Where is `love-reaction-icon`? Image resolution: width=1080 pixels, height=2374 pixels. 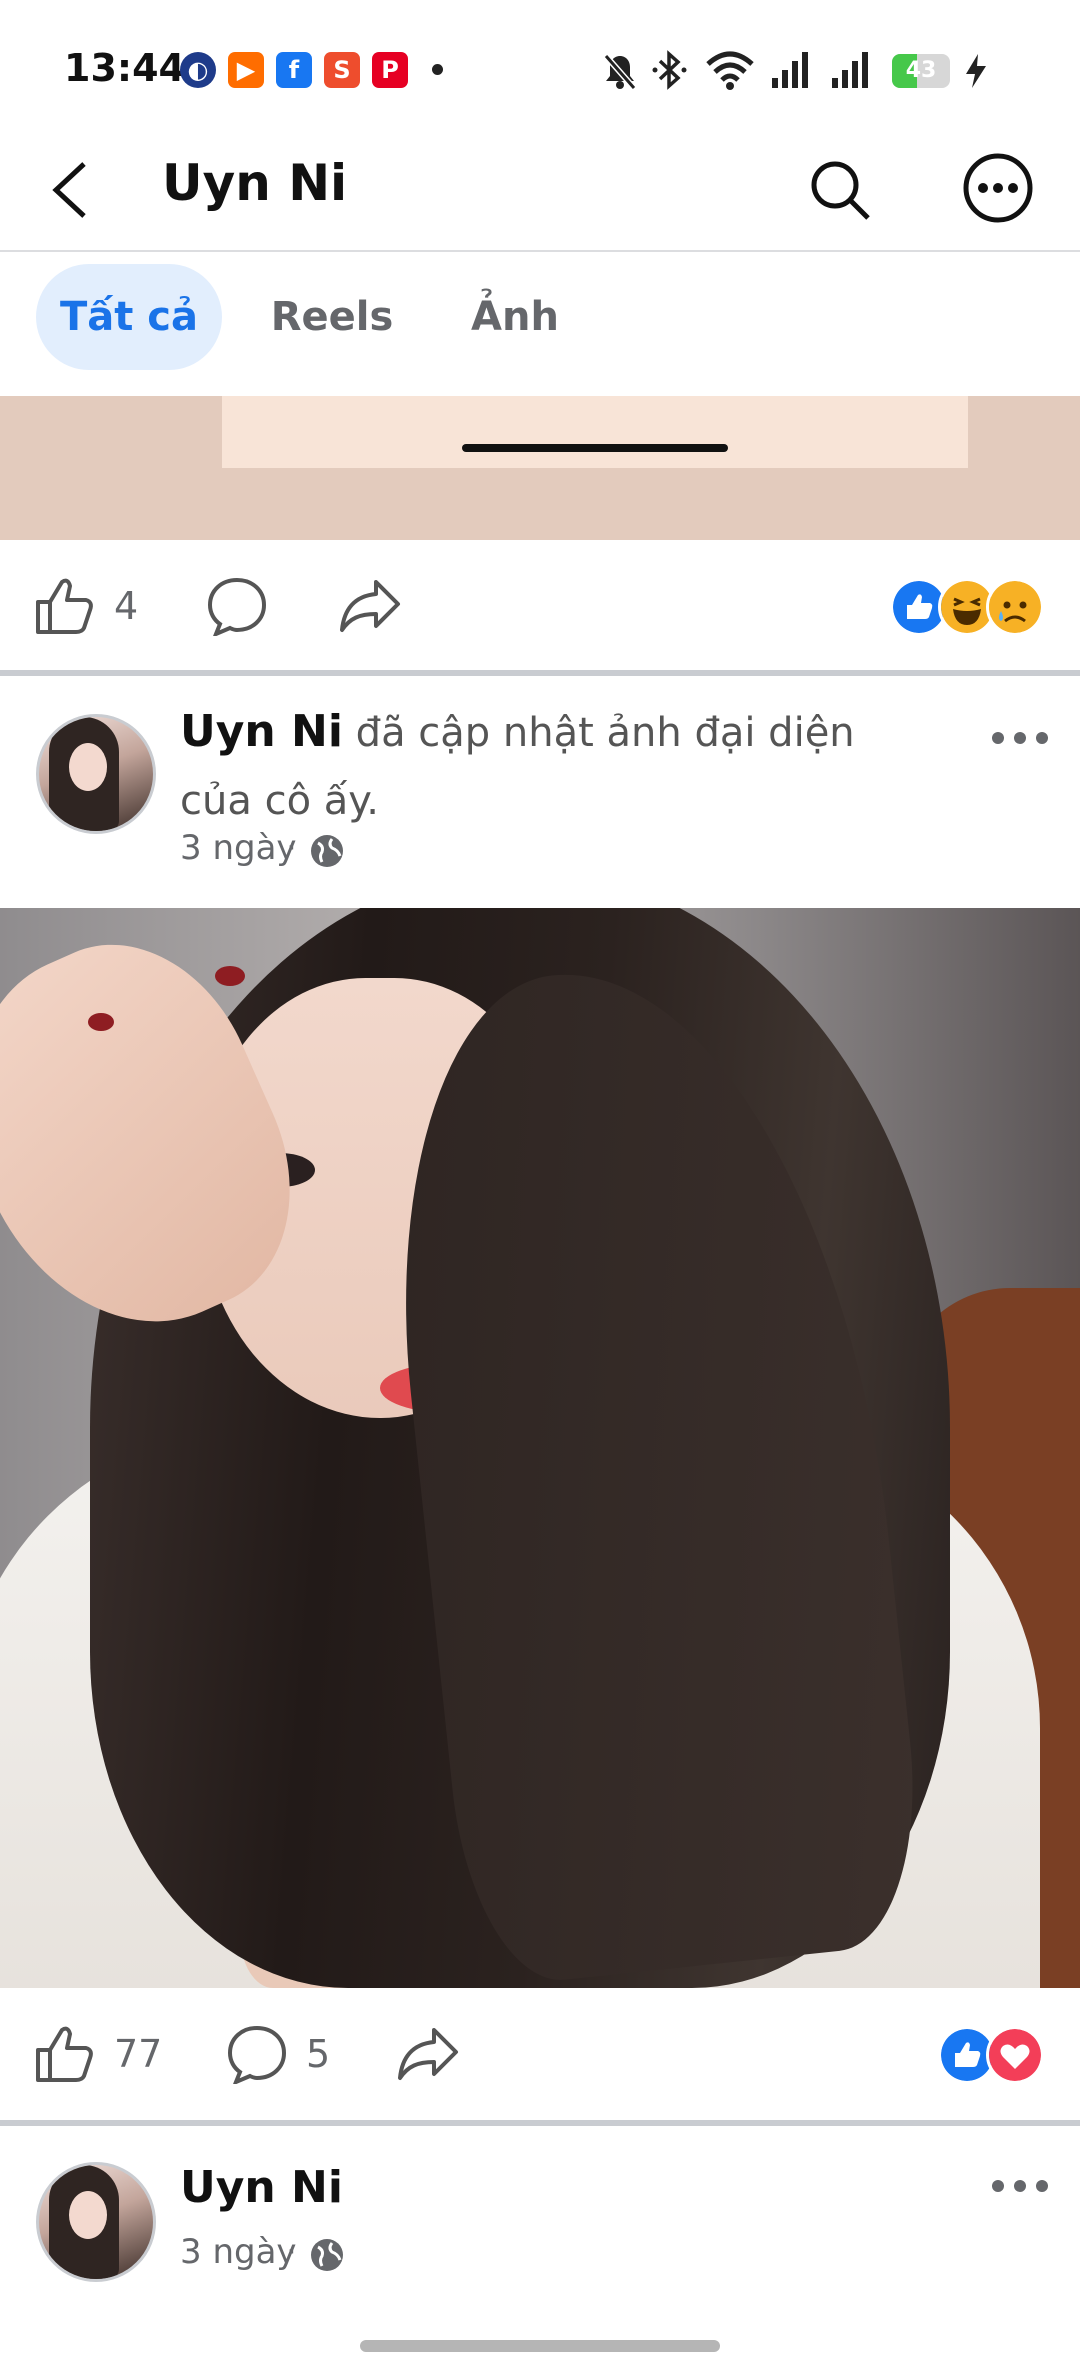 love-reaction-icon is located at coordinates (1015, 2055).